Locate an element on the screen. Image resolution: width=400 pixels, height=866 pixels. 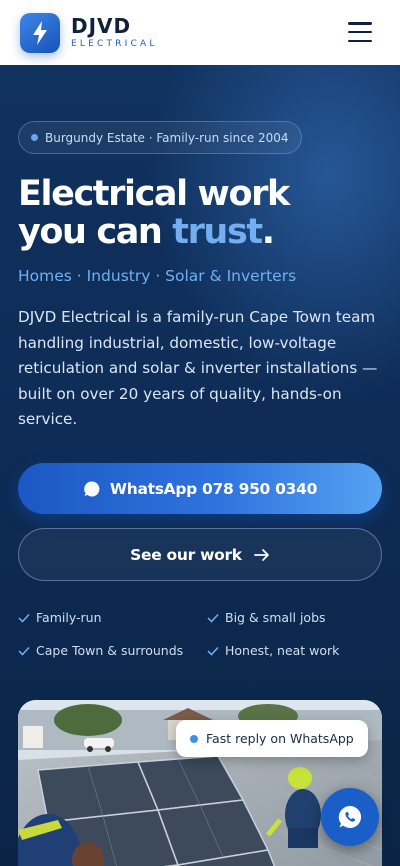
whatsapp-reply-toast: Fast reply on WhatsApp is located at coordinates (272, 738).